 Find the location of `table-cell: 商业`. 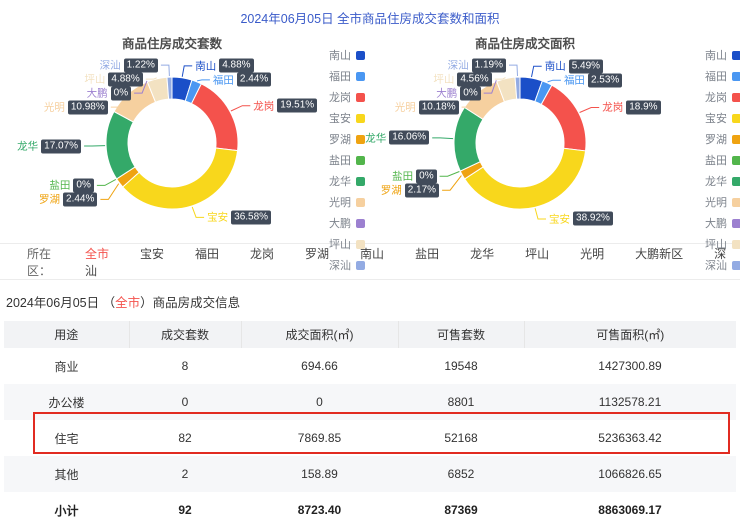

table-cell: 商业 is located at coordinates (66, 366).